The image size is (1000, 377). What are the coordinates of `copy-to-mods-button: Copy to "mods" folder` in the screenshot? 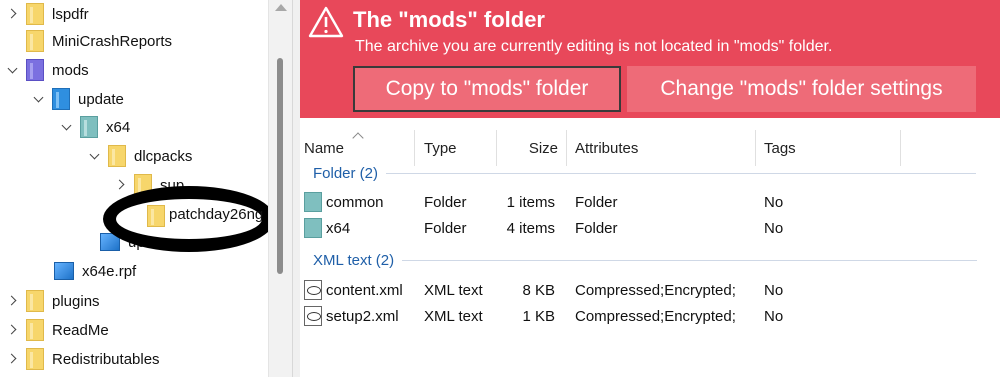 It's located at (487, 89).